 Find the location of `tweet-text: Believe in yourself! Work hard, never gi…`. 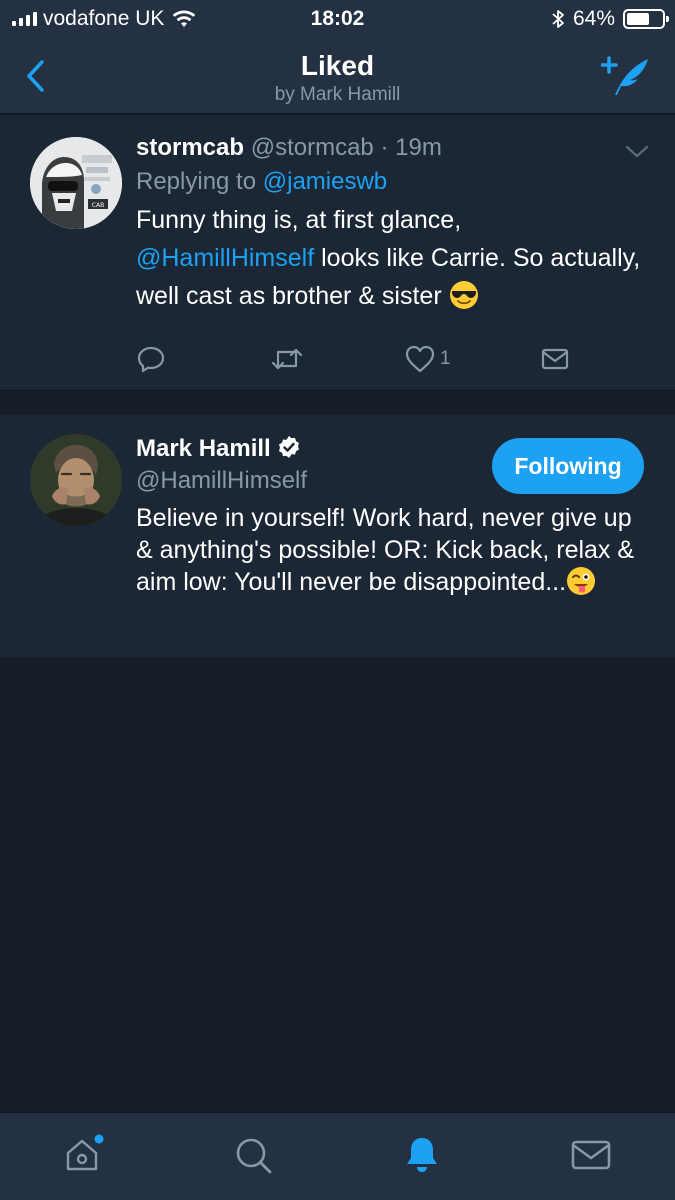

tweet-text: Believe in yourself! Work hard, never gi… is located at coordinates (390, 550).